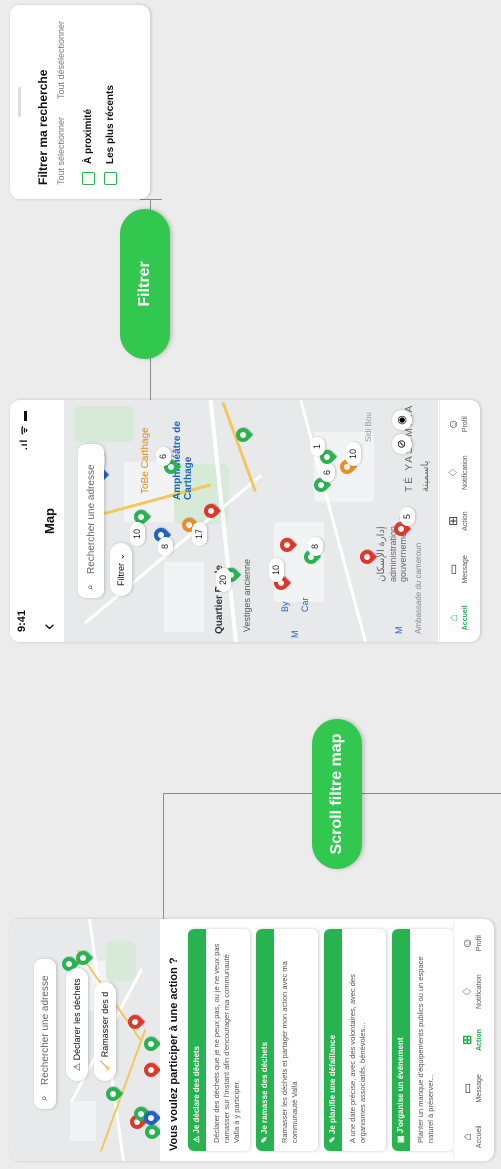 This screenshot has width=501, height=1169. What do you see at coordinates (110, 135) in the screenshot?
I see `option-recent: Les plus récents` at bounding box center [110, 135].